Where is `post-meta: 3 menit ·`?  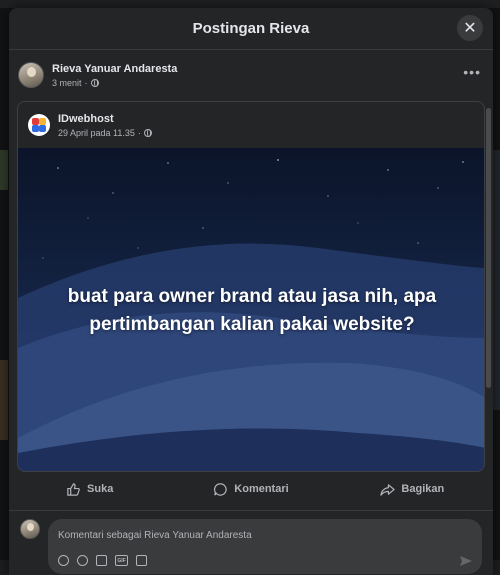 post-meta: 3 menit · is located at coordinates (114, 83).